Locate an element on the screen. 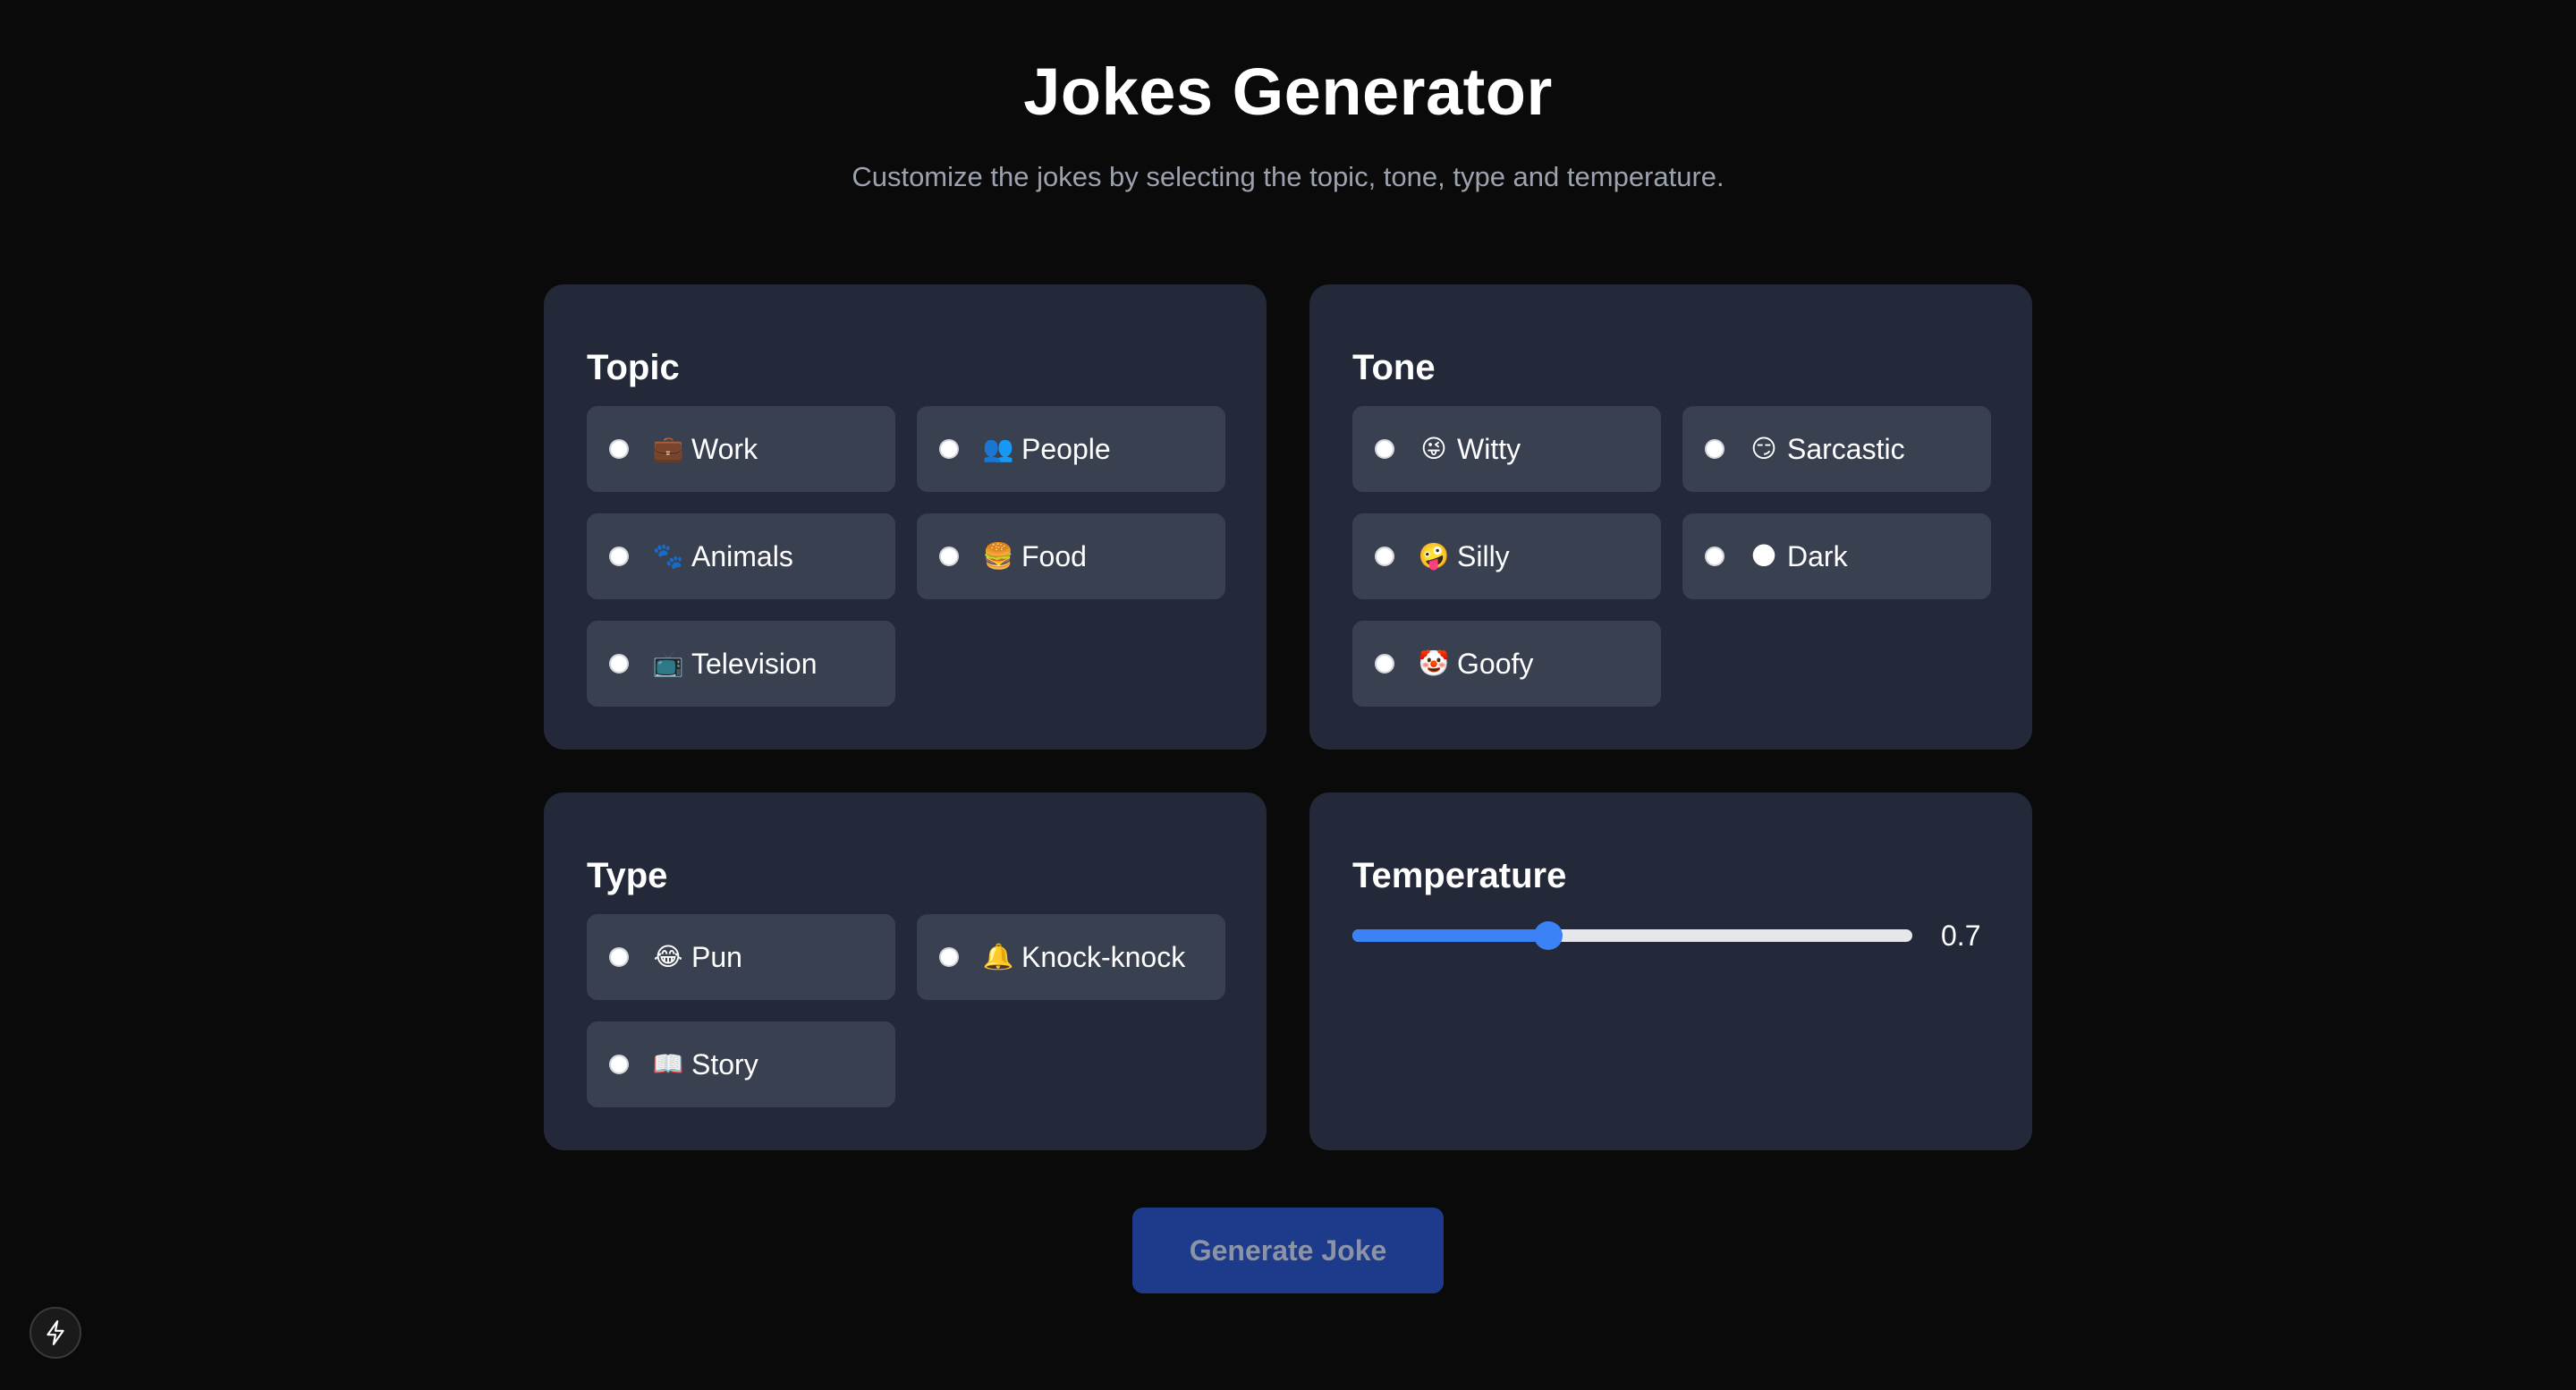  option-label: Silly is located at coordinates (1483, 556).